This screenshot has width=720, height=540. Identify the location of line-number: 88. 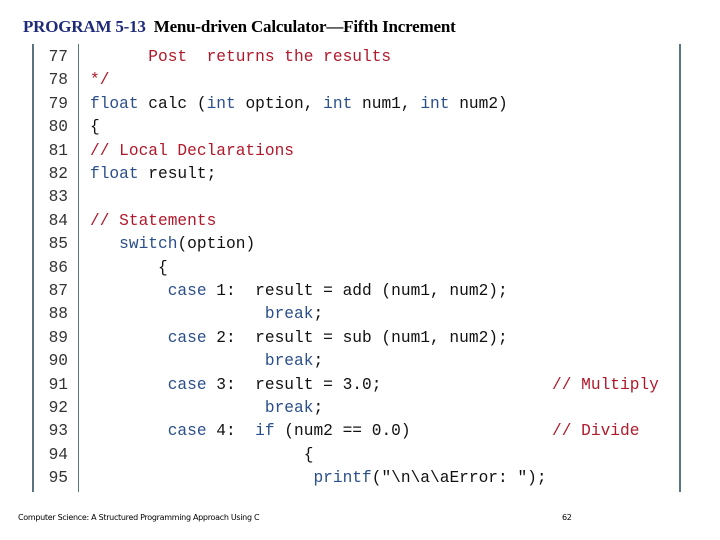
(58, 314).